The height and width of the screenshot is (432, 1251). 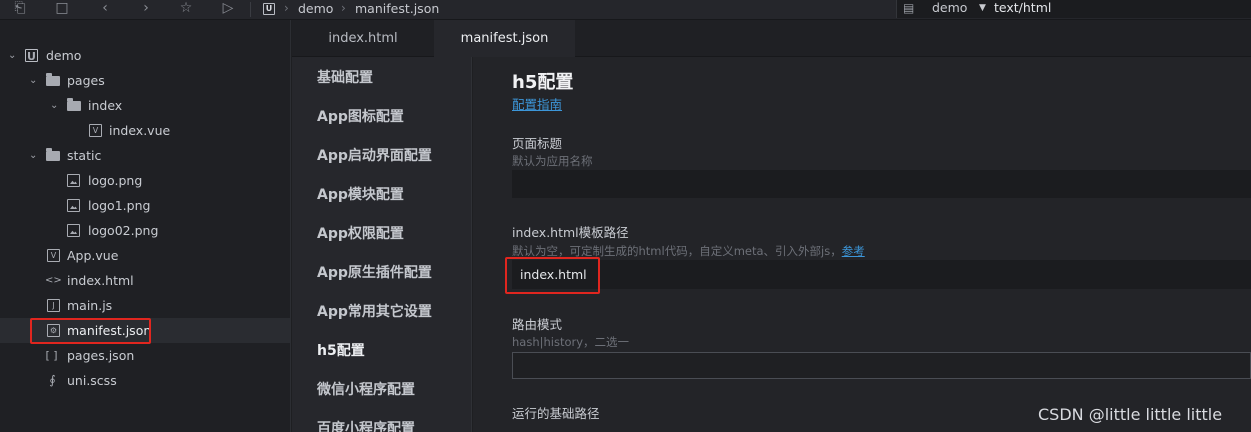 What do you see at coordinates (145, 80) in the screenshot?
I see `tree-item-pages: ⌄ pages` at bounding box center [145, 80].